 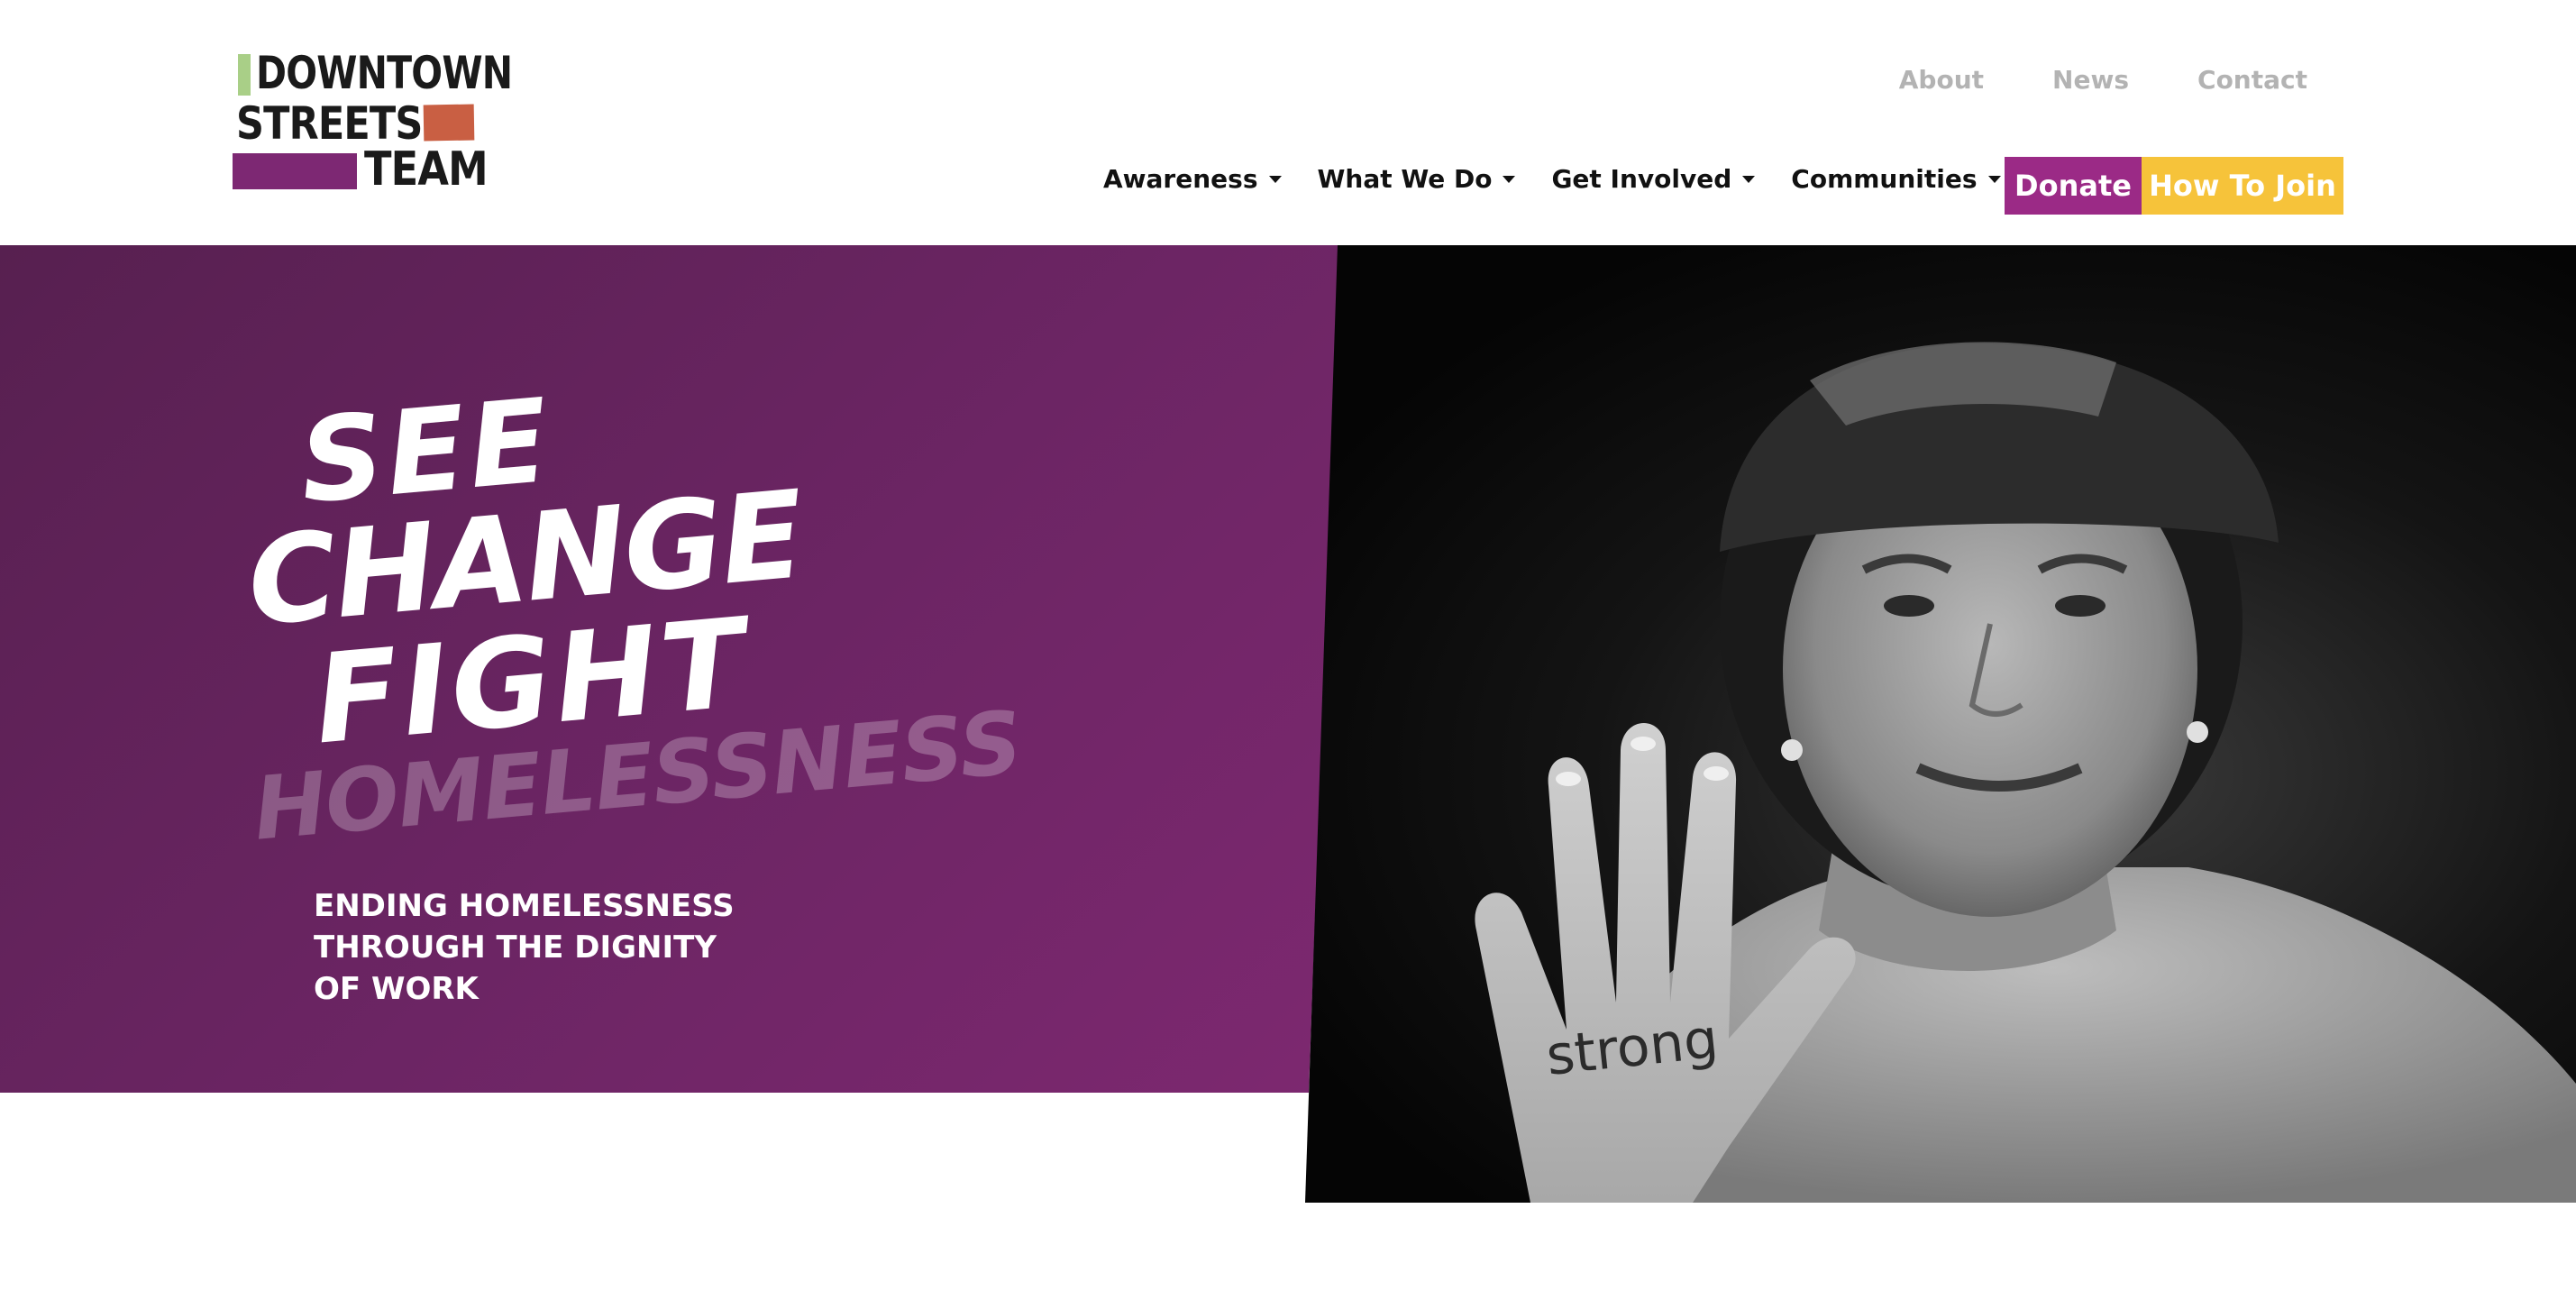 What do you see at coordinates (2242, 186) in the screenshot?
I see `how-to-join-button: How To Join` at bounding box center [2242, 186].